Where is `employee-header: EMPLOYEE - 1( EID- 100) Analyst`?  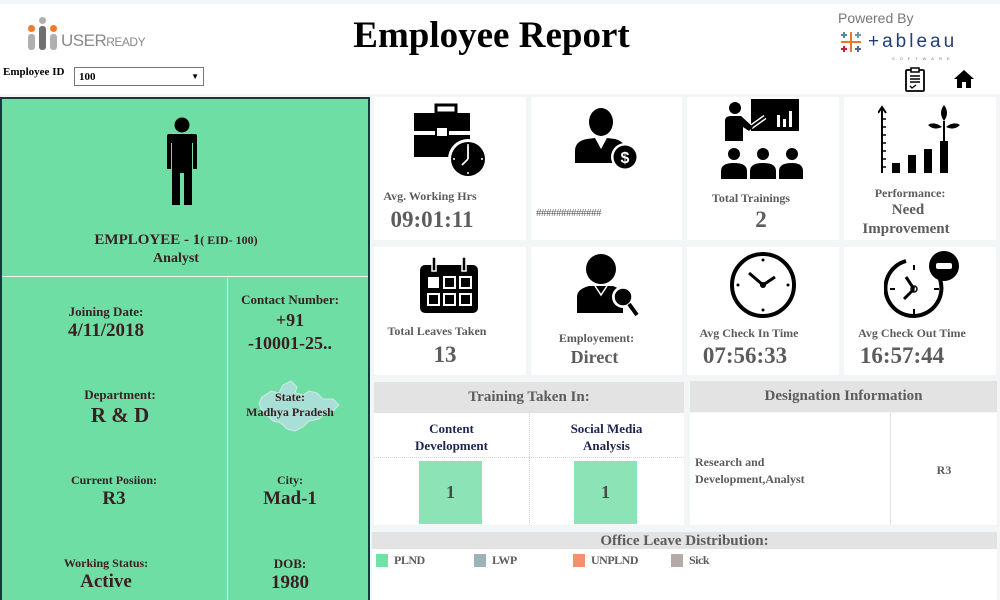
employee-header: EMPLOYEE - 1( EID- 100) Analyst is located at coordinates (185, 188).